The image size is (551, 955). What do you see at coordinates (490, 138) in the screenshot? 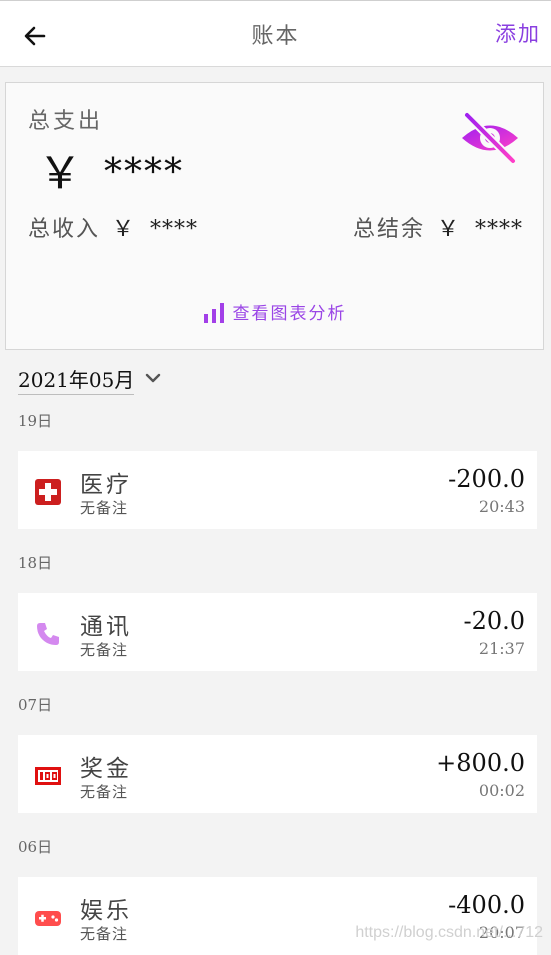
I see `hide-amount-eye-icon` at bounding box center [490, 138].